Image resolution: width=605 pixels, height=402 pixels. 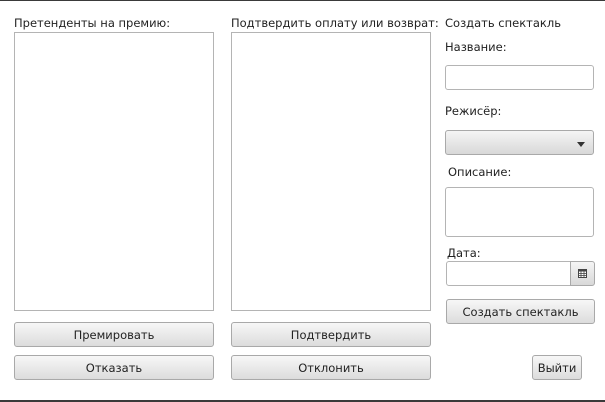 What do you see at coordinates (480, 172) in the screenshot?
I see `description-label: Описание:` at bounding box center [480, 172].